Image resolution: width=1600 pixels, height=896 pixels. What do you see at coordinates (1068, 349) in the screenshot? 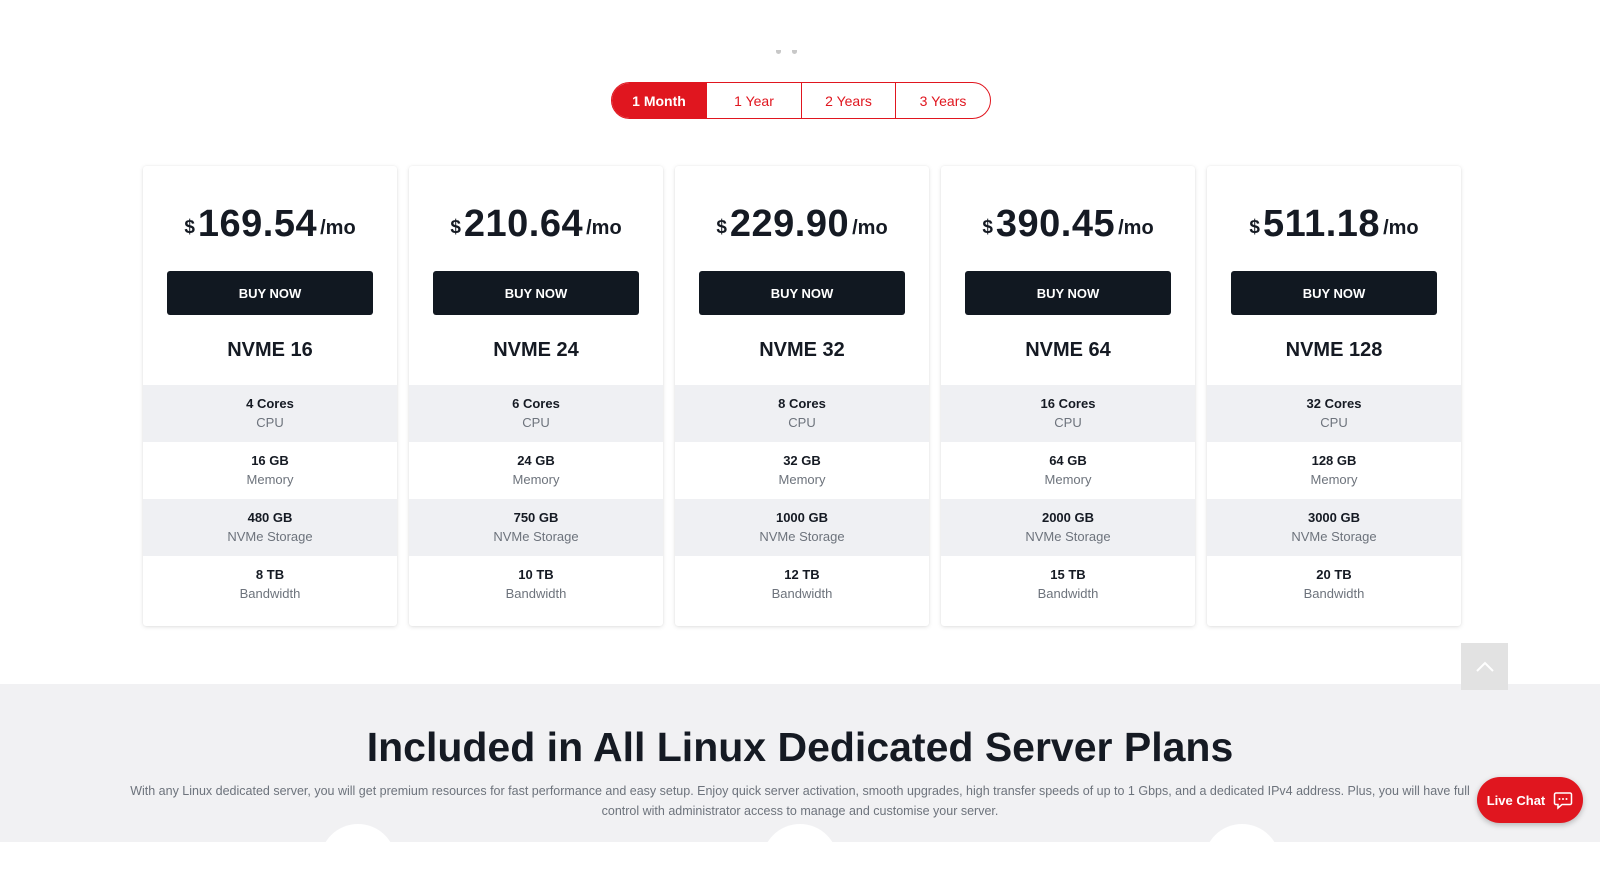
I see `plan-name: NVME 64` at bounding box center [1068, 349].